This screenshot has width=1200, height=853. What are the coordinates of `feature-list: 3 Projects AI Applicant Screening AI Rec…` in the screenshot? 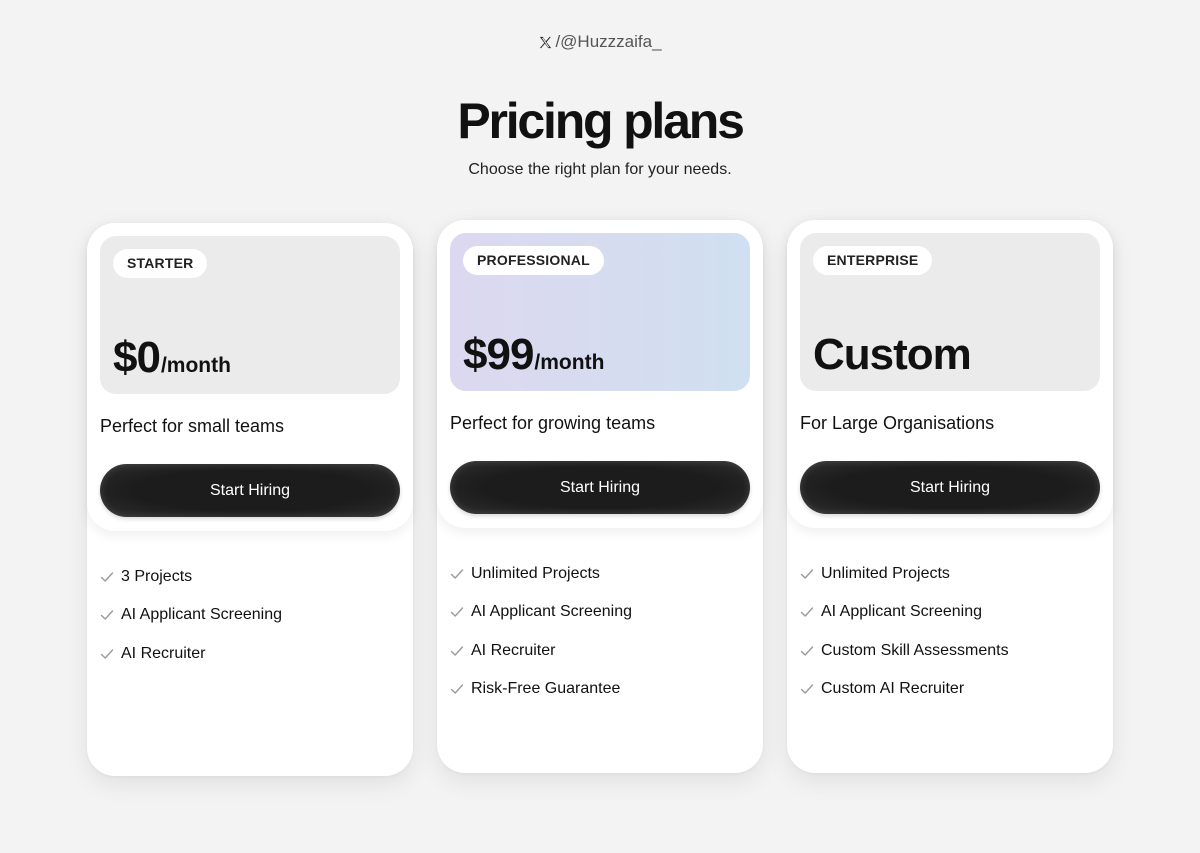 It's located at (191, 623).